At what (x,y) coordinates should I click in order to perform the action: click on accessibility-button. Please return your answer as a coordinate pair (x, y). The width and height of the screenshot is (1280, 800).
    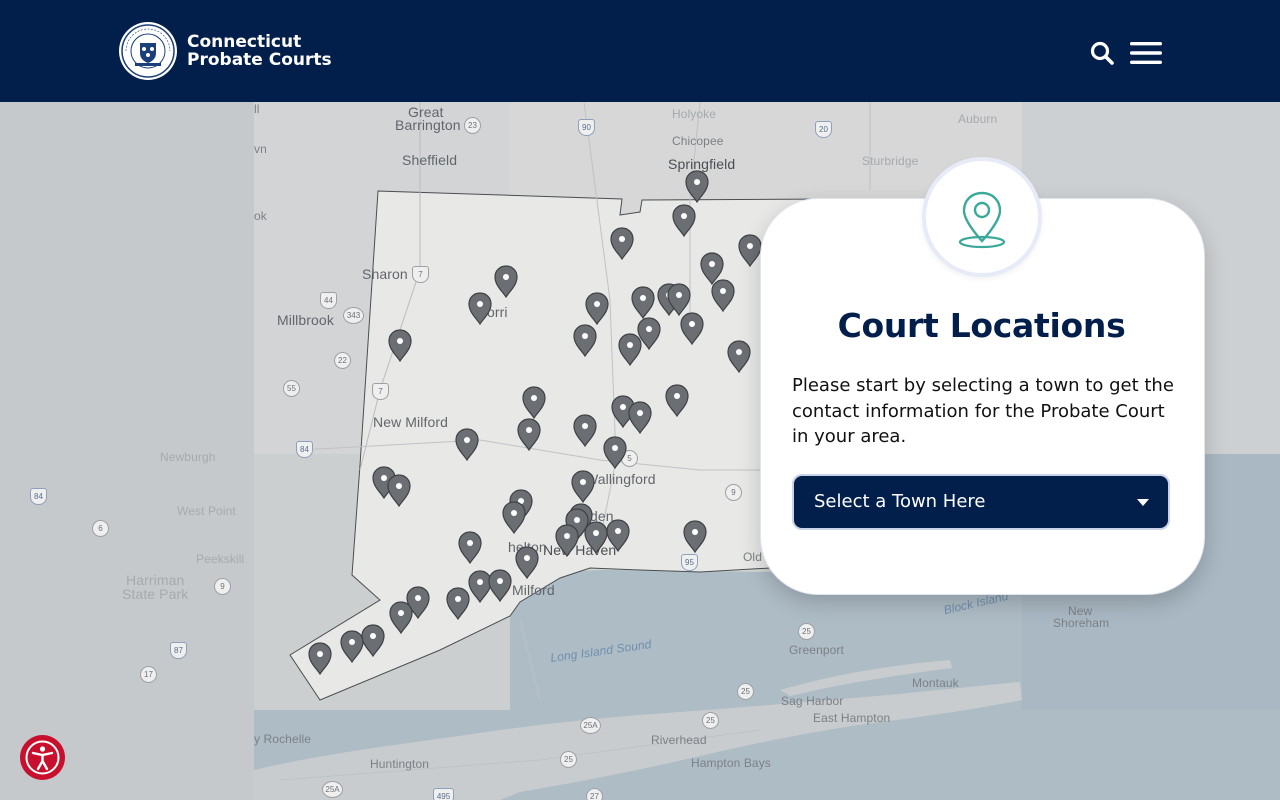
    Looking at the image, I should click on (42, 757).